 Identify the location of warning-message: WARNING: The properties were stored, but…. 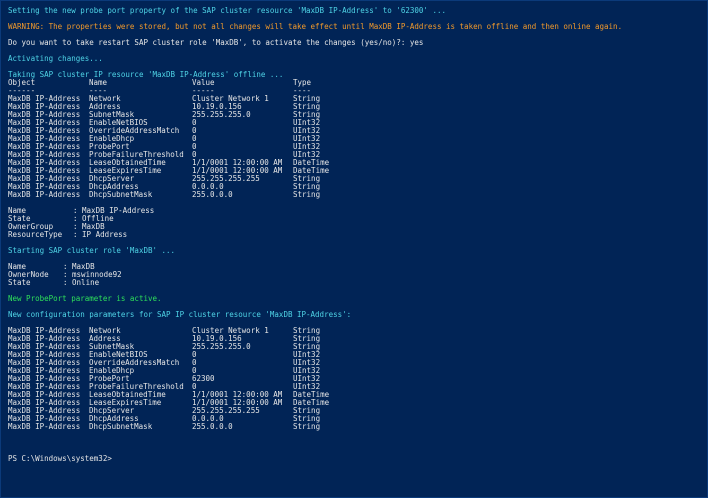
(315, 26).